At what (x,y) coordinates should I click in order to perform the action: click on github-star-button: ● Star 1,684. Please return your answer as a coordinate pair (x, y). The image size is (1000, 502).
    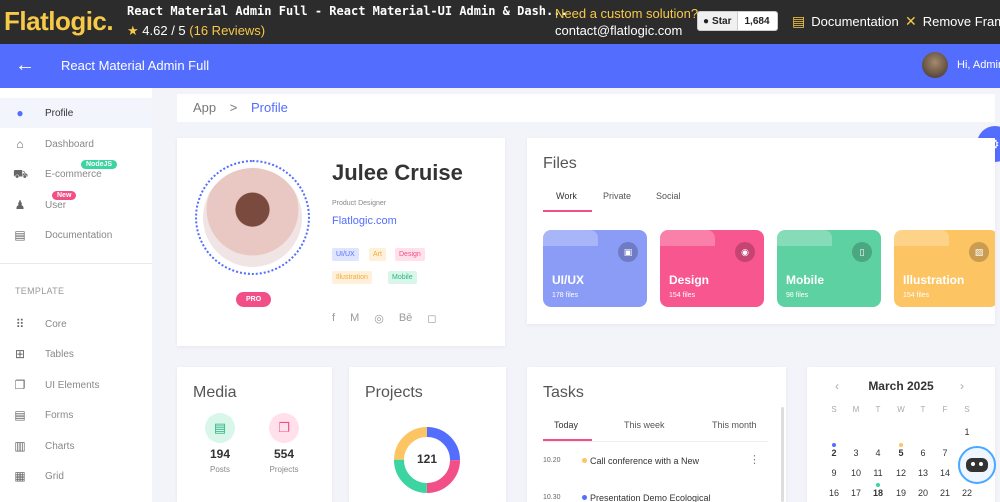
    Looking at the image, I should click on (737, 21).